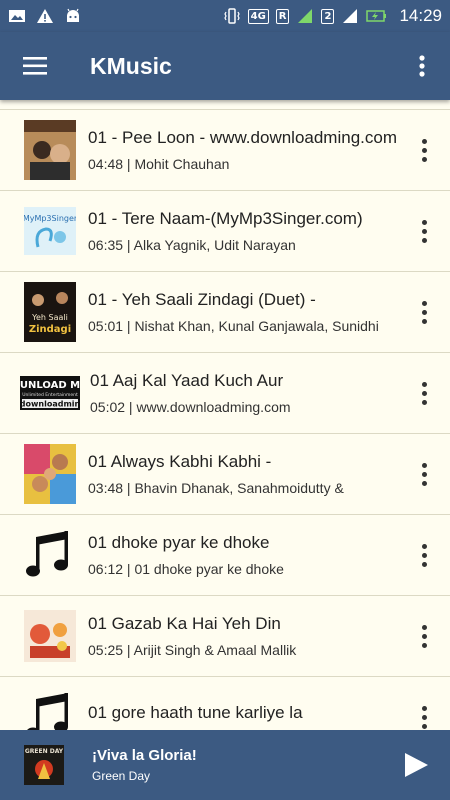  I want to click on warning-notification-icon, so click(45, 16).